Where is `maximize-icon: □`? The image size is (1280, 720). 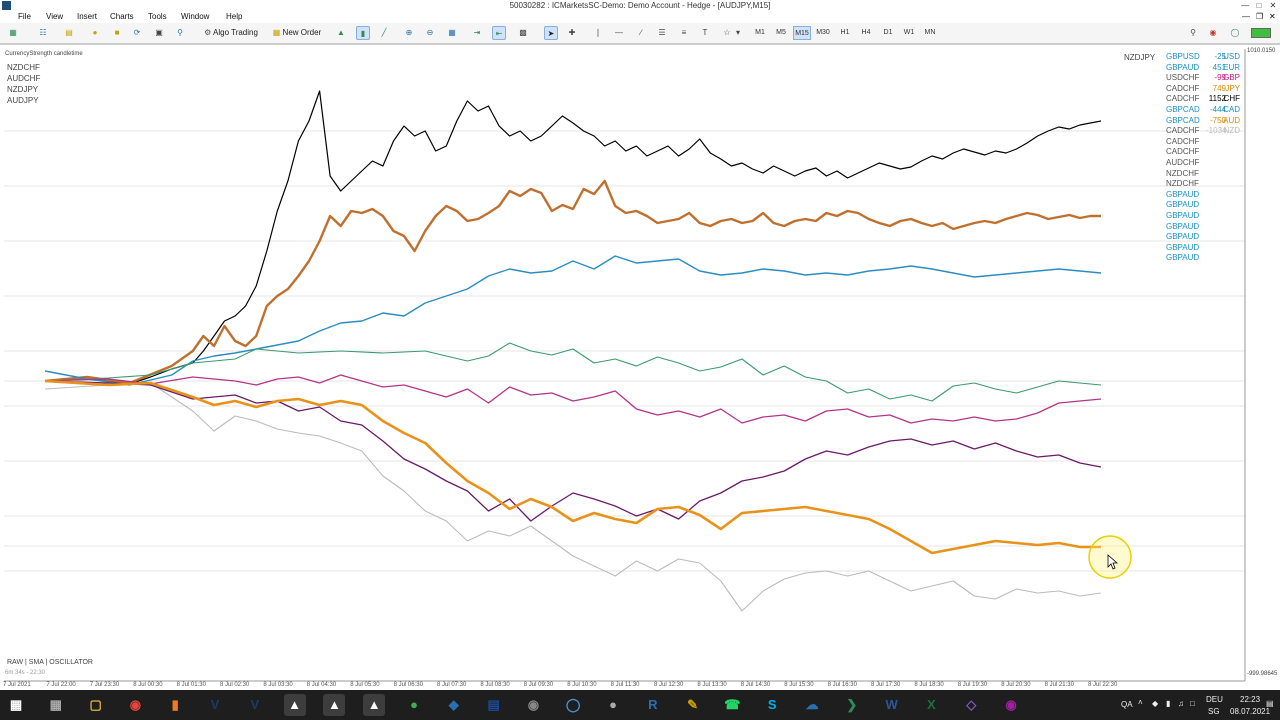
maximize-icon: □ is located at coordinates (1259, 5).